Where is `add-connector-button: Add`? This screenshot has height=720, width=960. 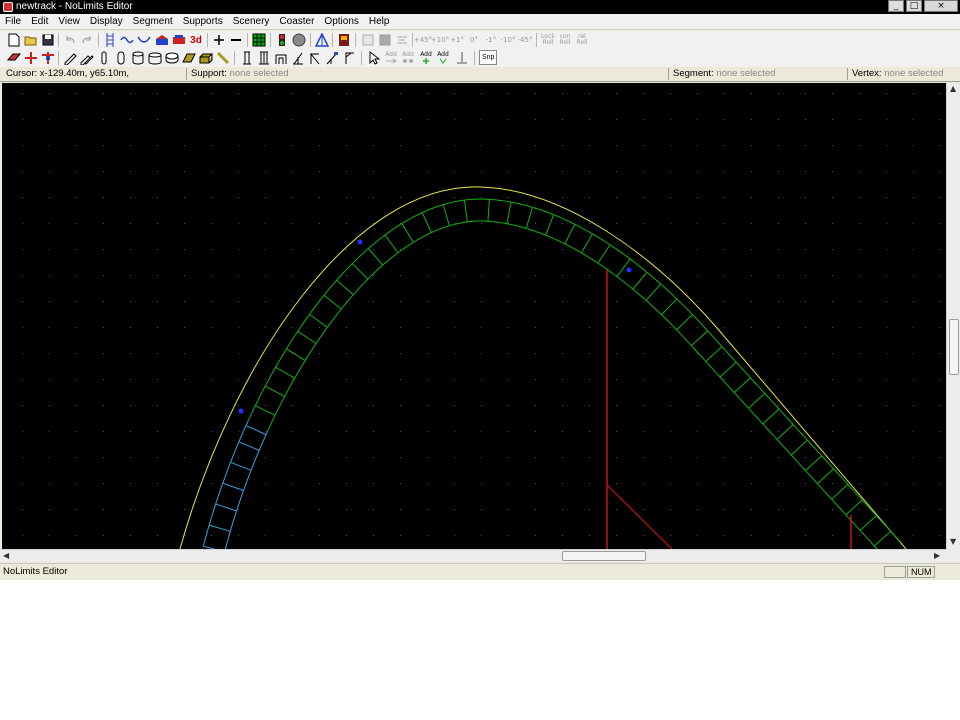
add-connector-button: Add is located at coordinates (391, 58).